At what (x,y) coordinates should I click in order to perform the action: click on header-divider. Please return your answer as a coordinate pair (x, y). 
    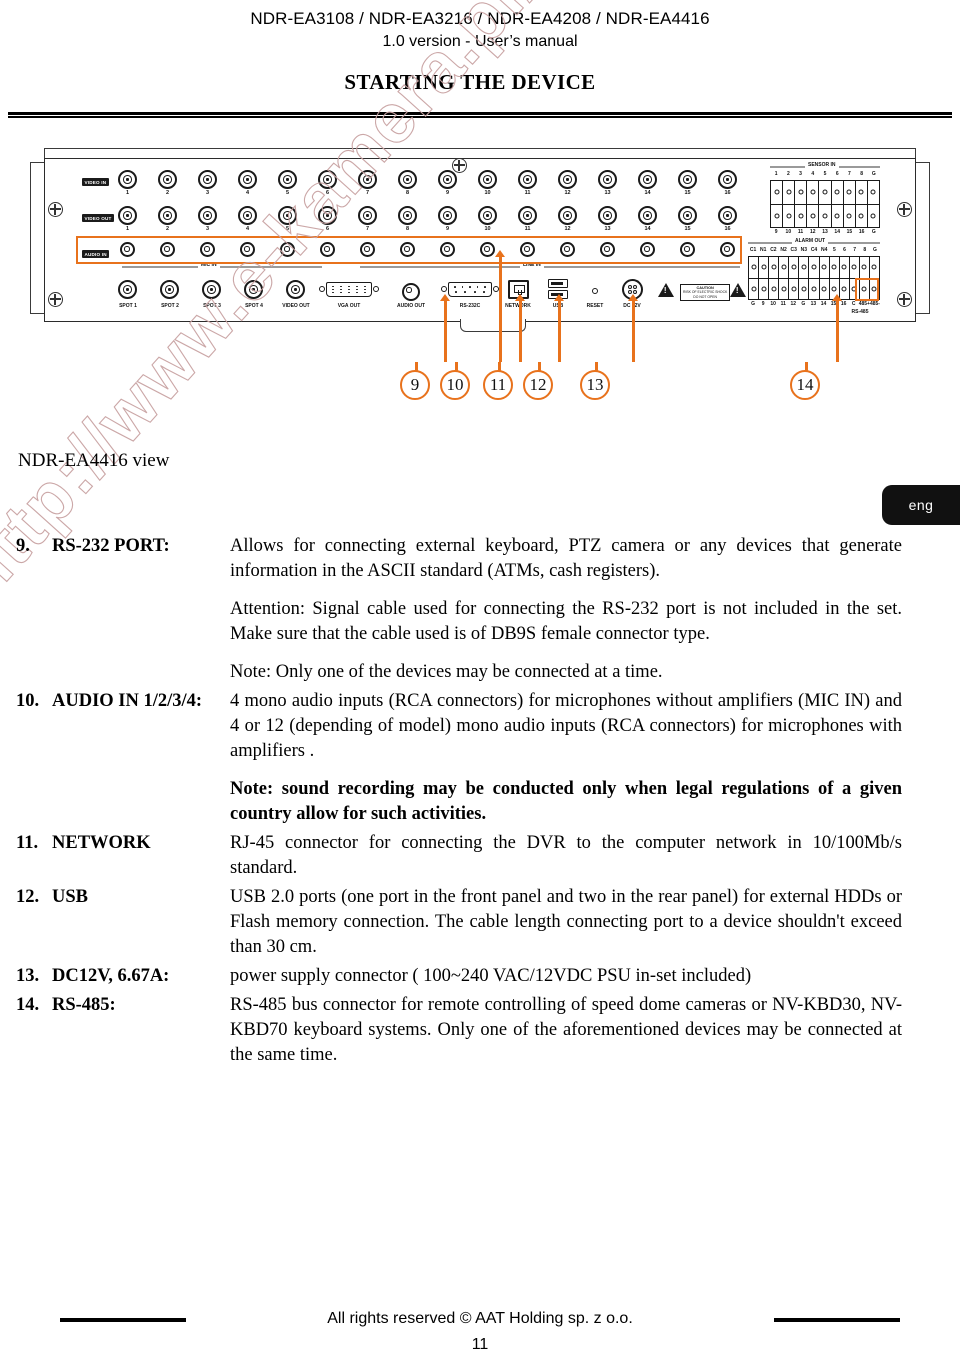
    Looking at the image, I should click on (480, 115).